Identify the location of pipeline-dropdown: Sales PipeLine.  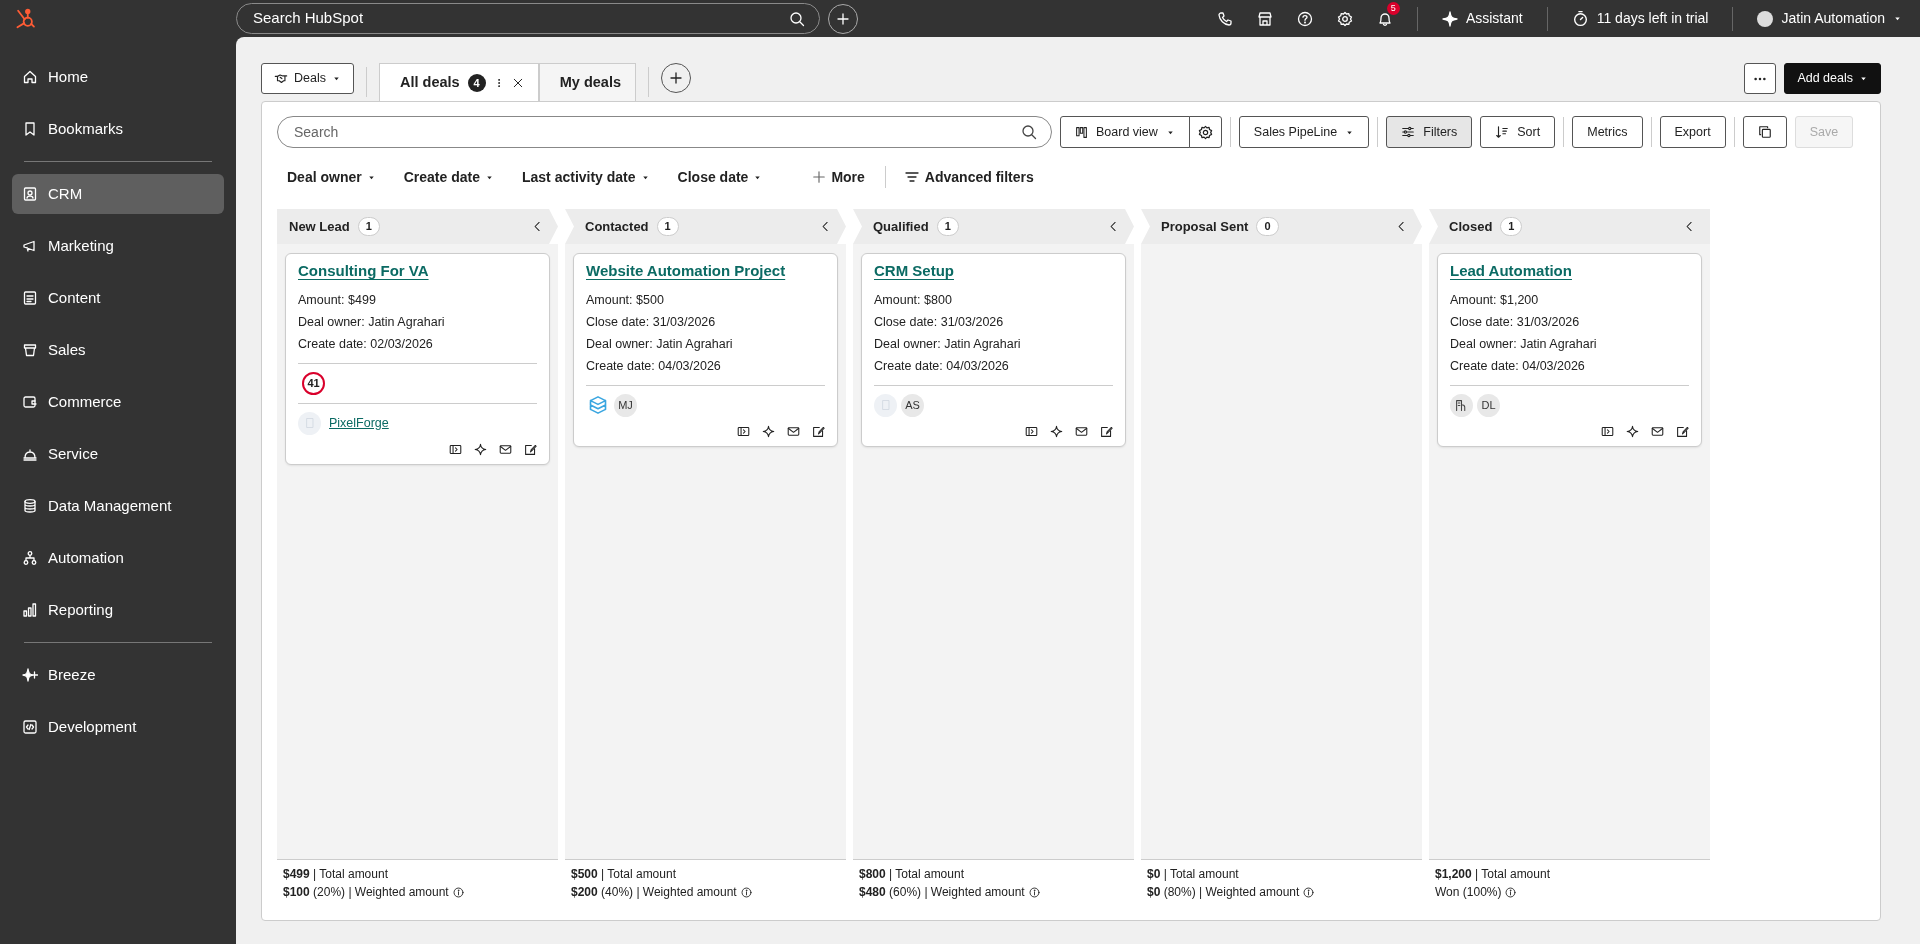
(1304, 132).